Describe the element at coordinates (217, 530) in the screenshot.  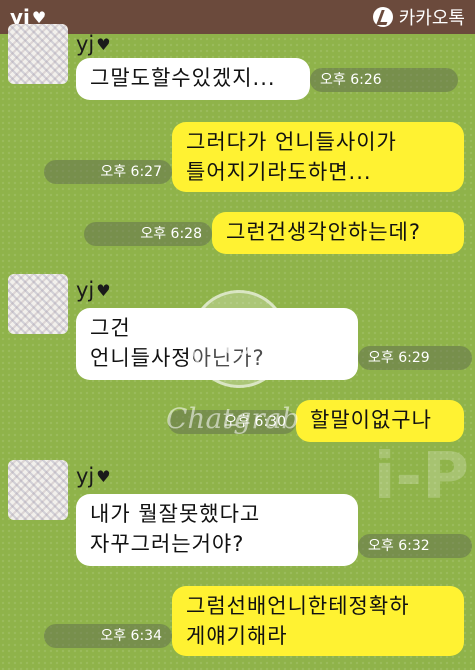
I see `message-bubble-incoming: 내가 뭘잘못했다고 자꾸그러는거야?` at that location.